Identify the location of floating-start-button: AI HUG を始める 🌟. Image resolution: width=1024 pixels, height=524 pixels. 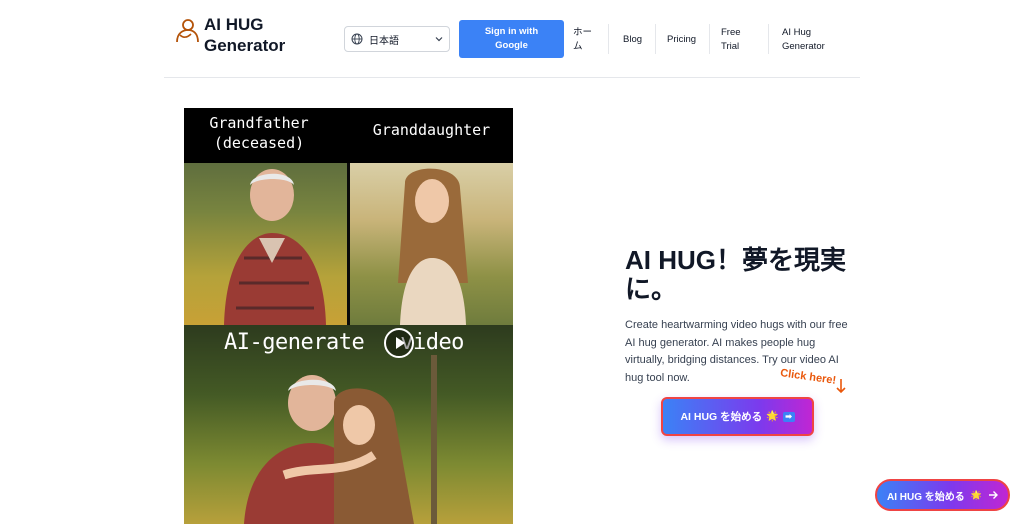
(942, 495).